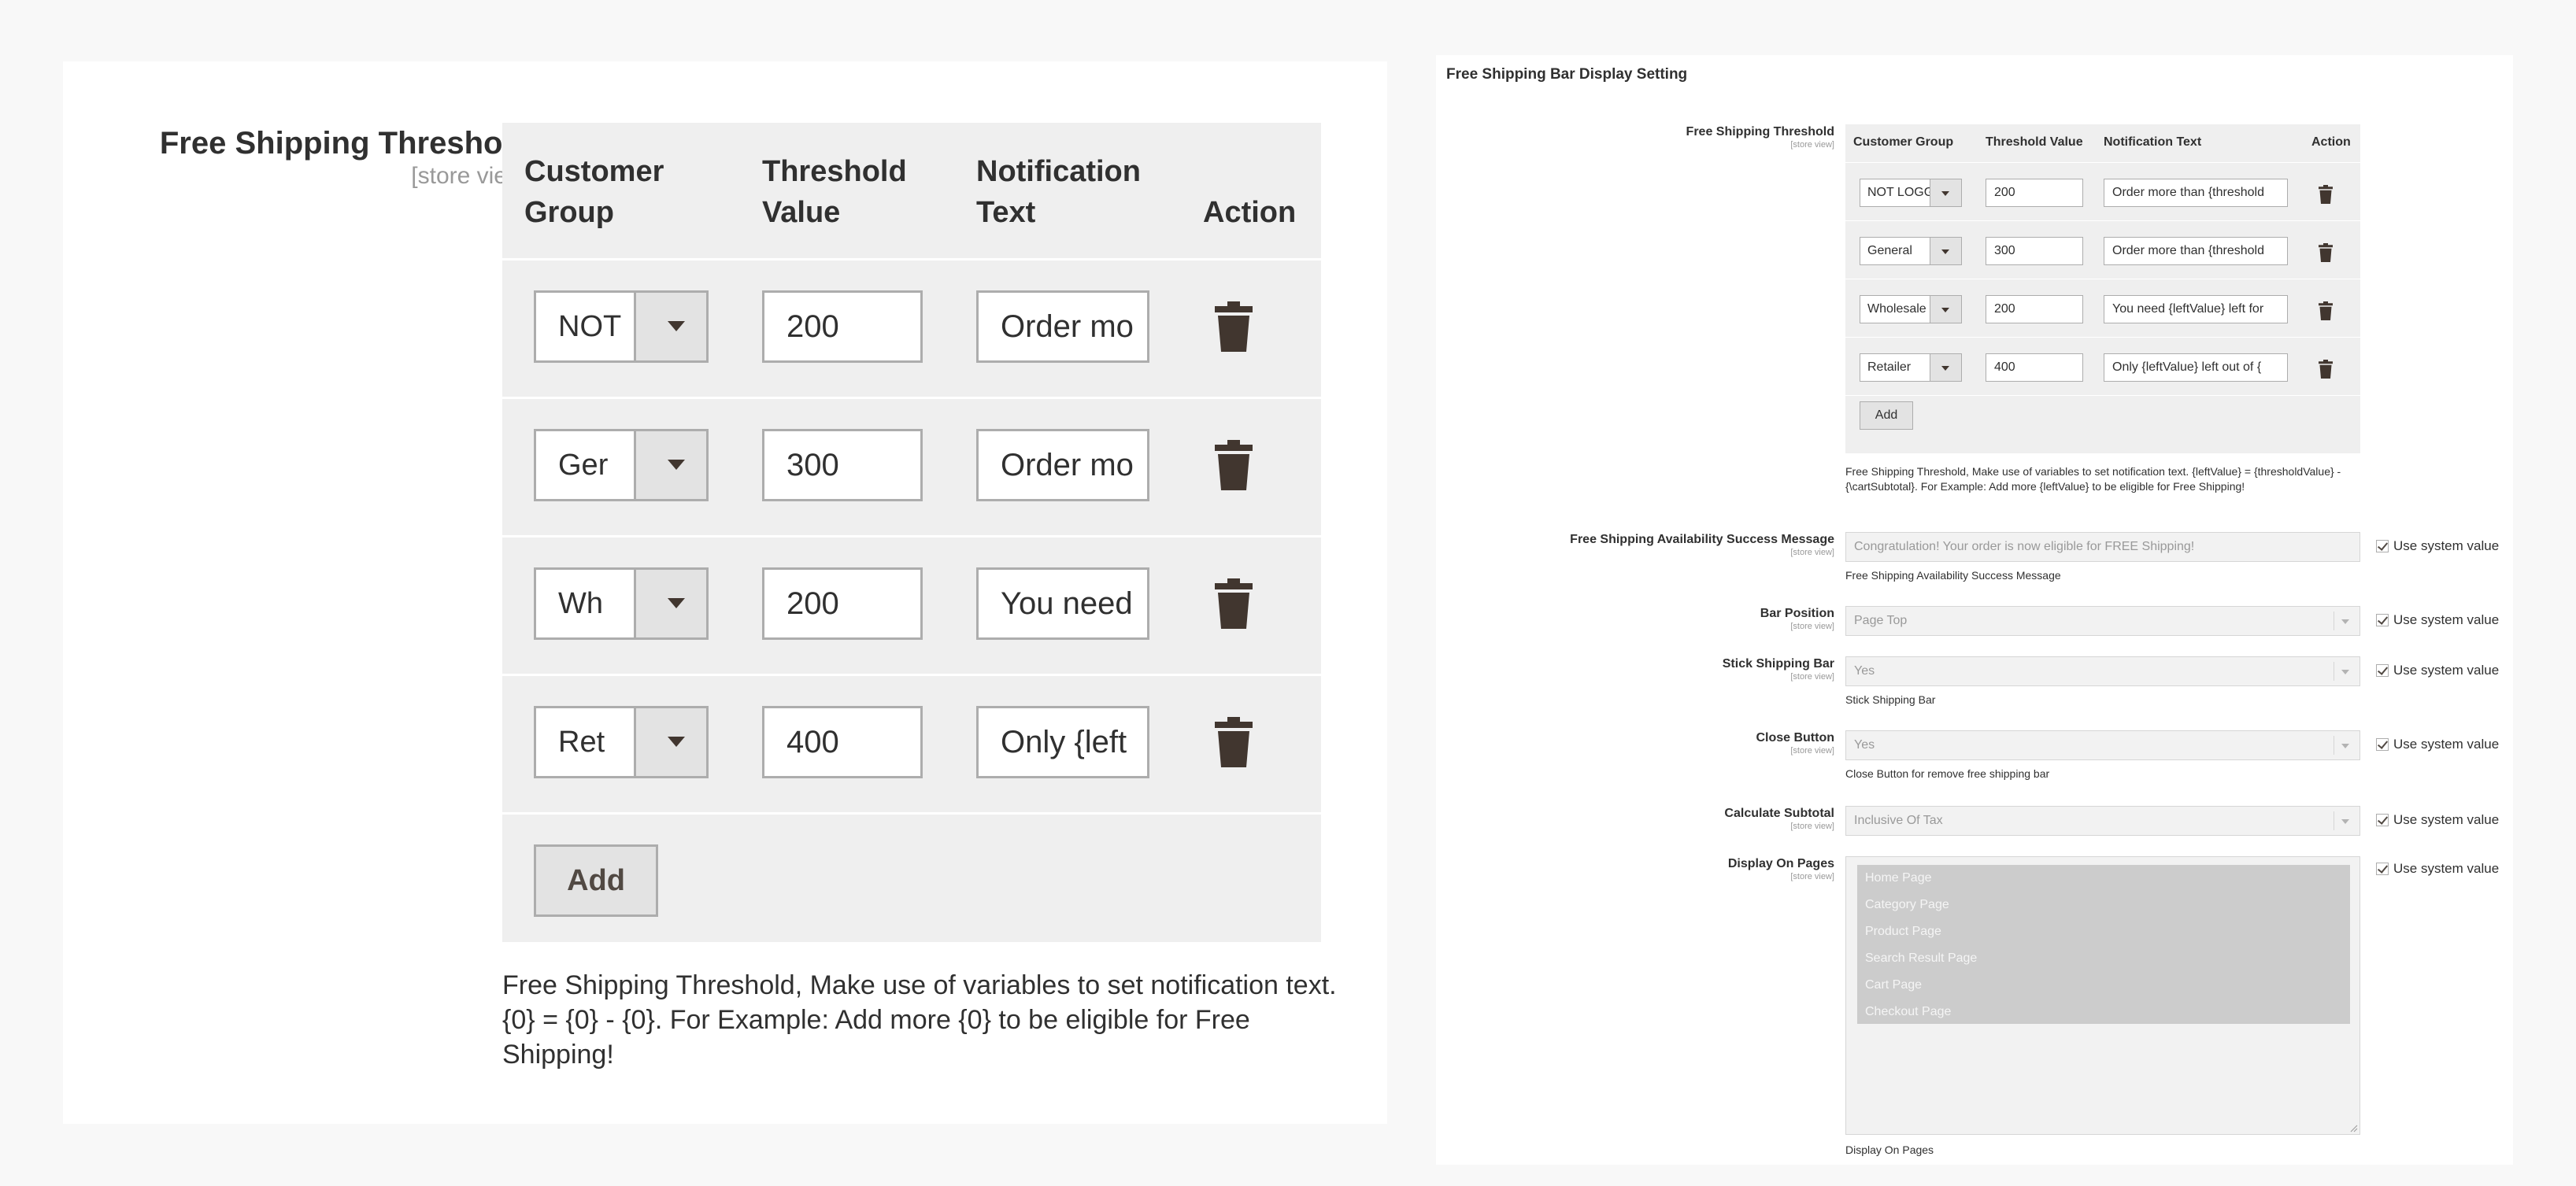 This screenshot has height=1186, width=2576. What do you see at coordinates (621, 603) in the screenshot?
I see `customer-group-select: Wh` at bounding box center [621, 603].